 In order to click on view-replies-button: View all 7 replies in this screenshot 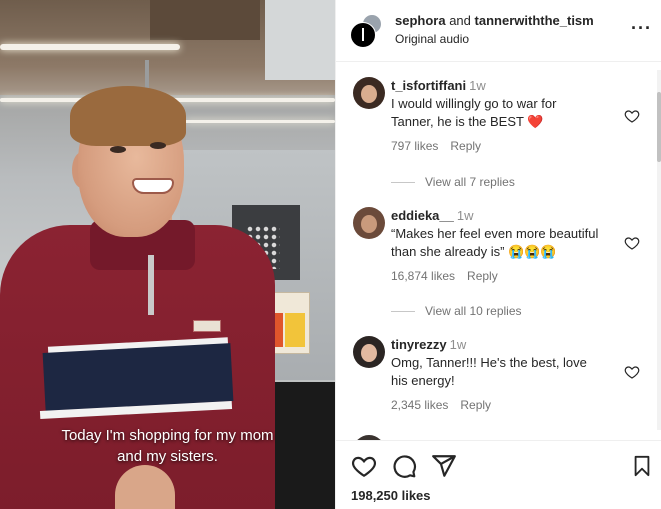, I will do `click(453, 182)`.